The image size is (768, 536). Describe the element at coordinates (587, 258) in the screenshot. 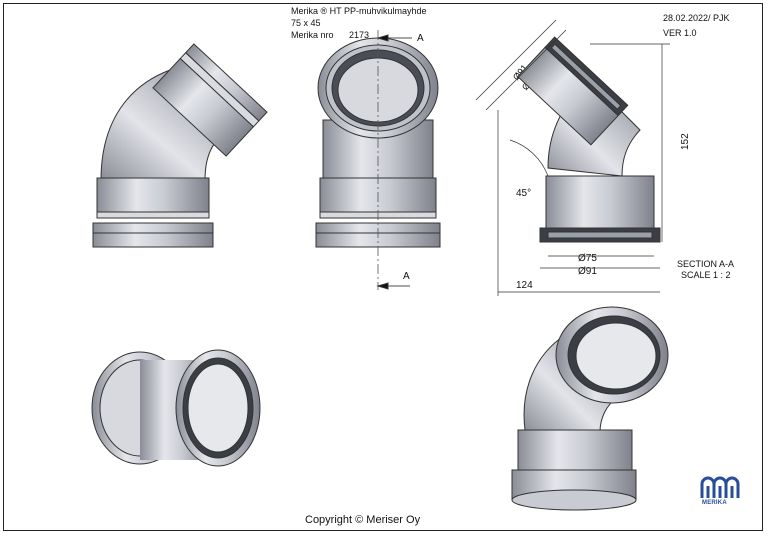

I see `dim-bottom-inner: Ø75` at that location.